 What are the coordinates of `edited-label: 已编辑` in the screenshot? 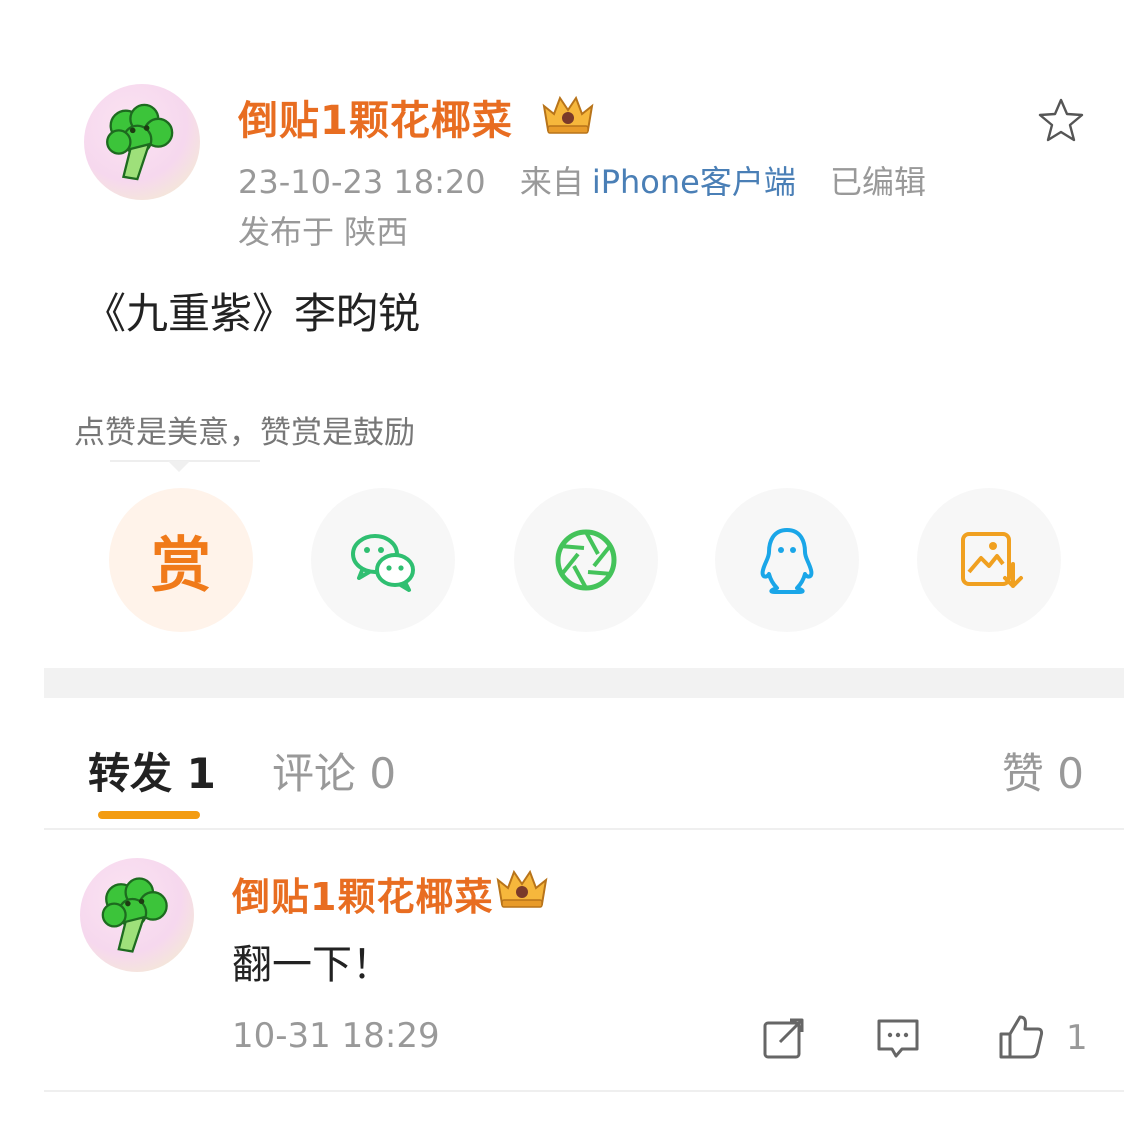 It's located at (878, 182).